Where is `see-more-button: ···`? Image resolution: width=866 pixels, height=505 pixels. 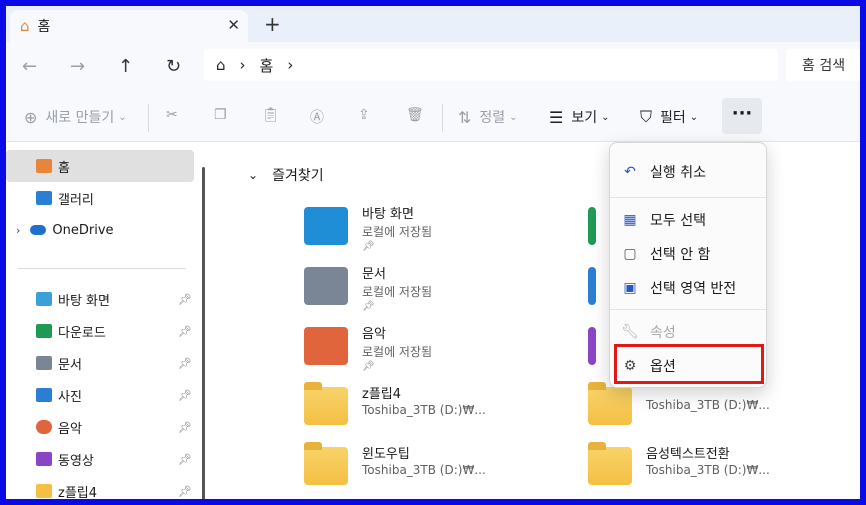 see-more-button: ··· is located at coordinates (742, 116).